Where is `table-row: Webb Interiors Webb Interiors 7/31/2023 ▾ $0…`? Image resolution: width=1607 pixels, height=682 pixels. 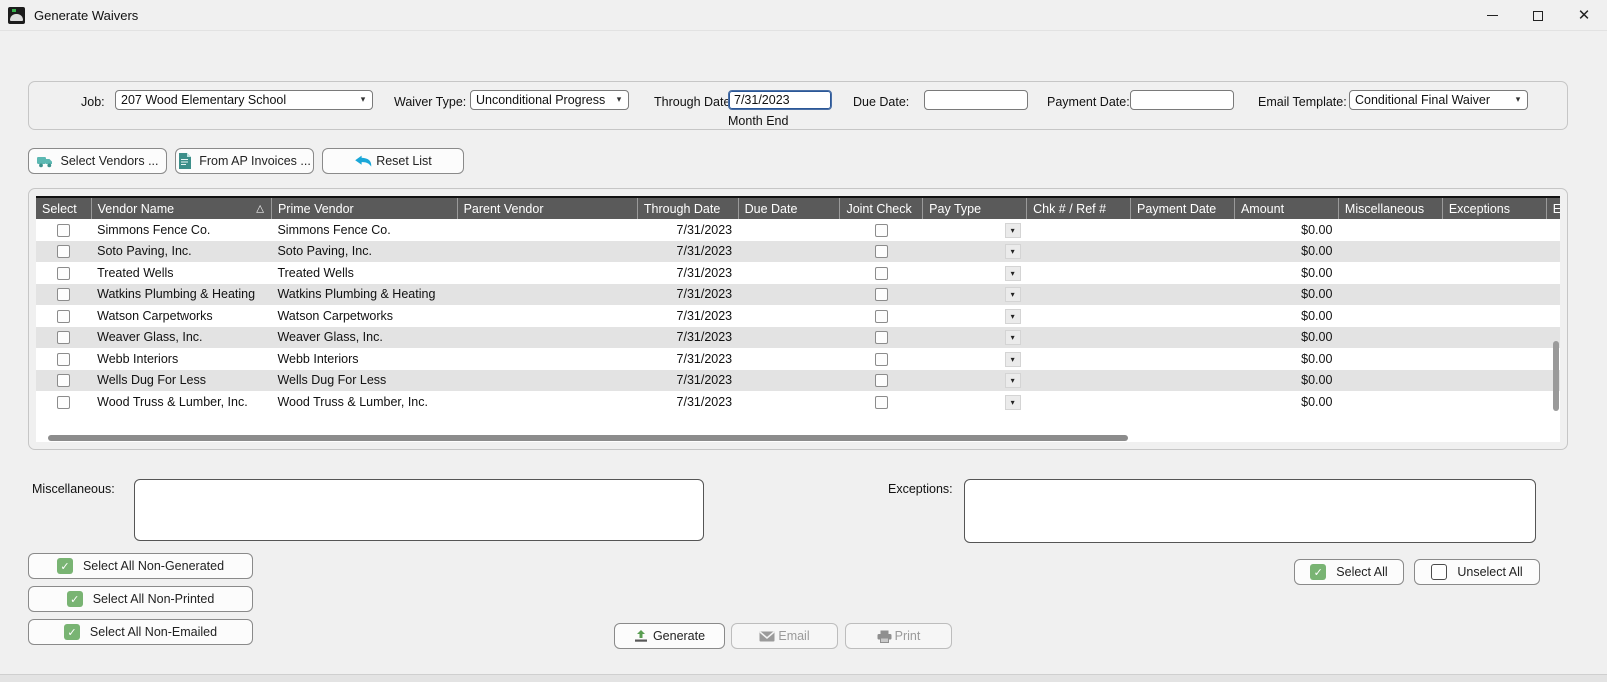 table-row: Webb Interiors Webb Interiors 7/31/2023 ▾ $0… is located at coordinates (798, 359).